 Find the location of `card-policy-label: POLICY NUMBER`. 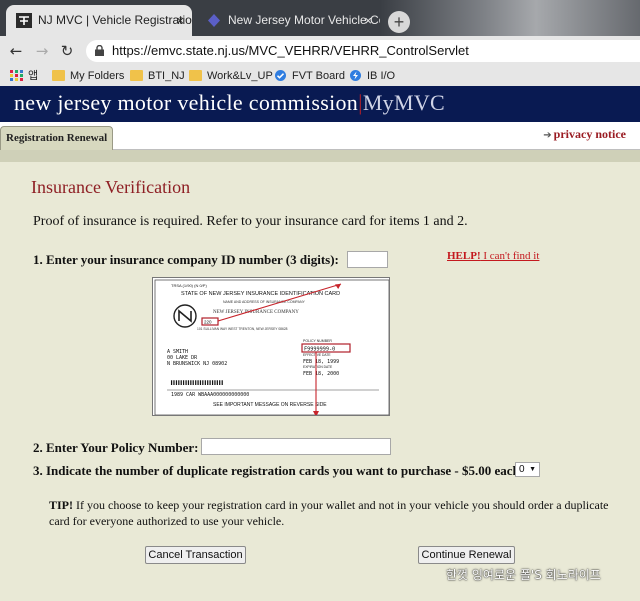

card-policy-label: POLICY NUMBER is located at coordinates (317, 341).